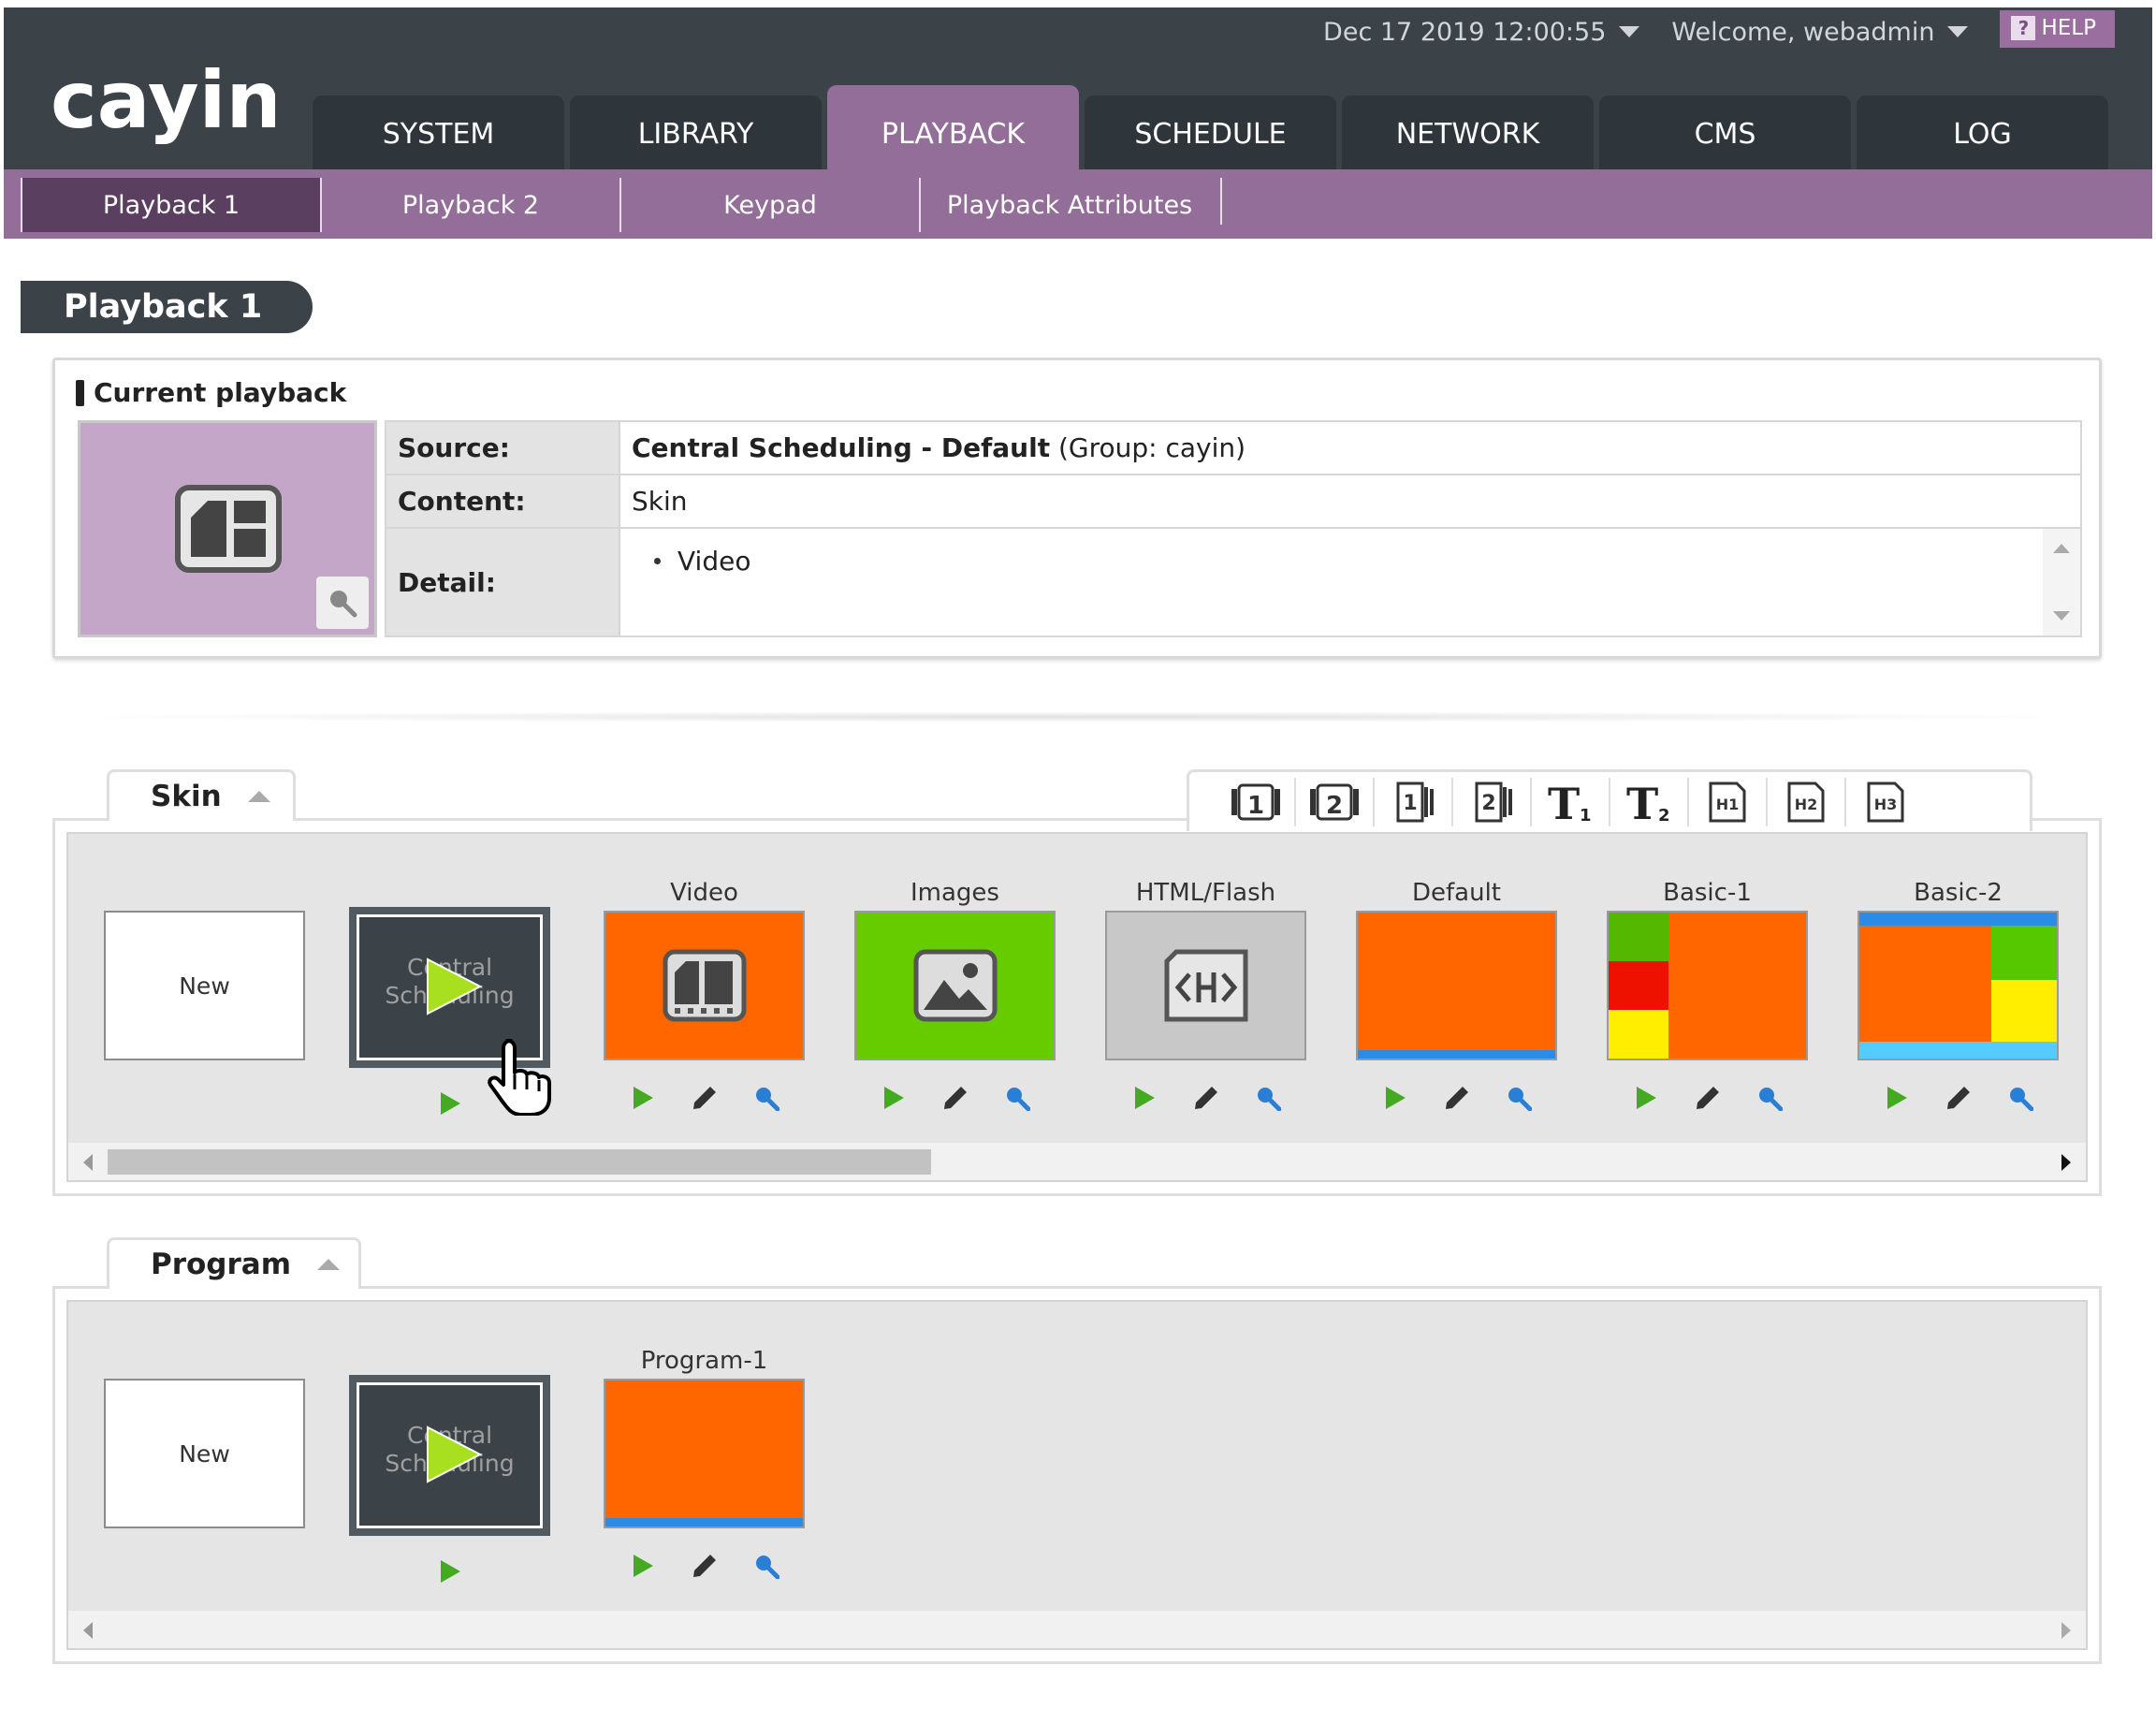 The width and height of the screenshot is (2156, 1724). I want to click on detail-scrollbar, so click(2061, 582).